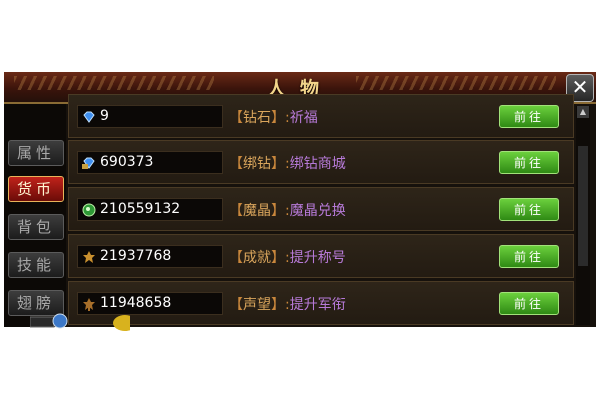 Image resolution: width=600 pixels, height=400 pixels. I want to click on currency-row-magic-crystal: 210559132 【魔晶】:魔晶兑换 前往, so click(321, 209).